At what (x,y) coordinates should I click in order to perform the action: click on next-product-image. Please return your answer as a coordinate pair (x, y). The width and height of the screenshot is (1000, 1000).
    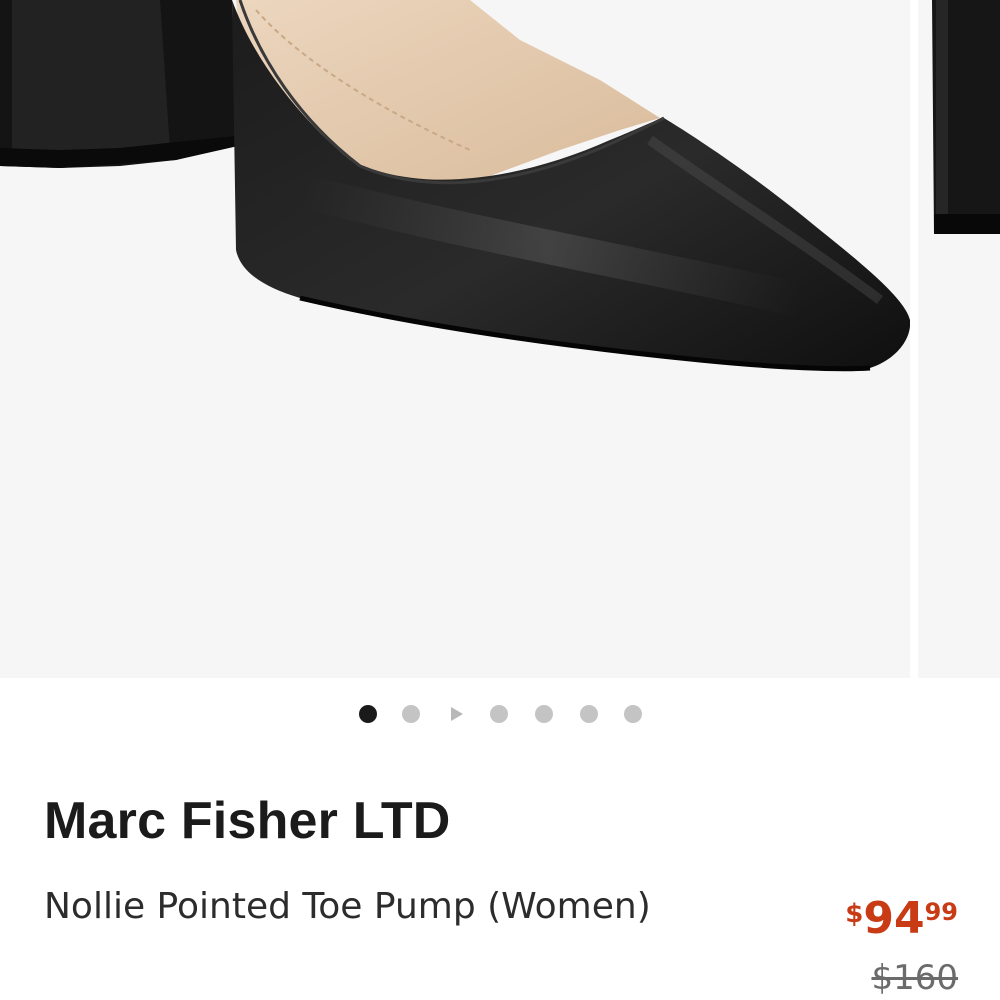
    Looking at the image, I should click on (959, 339).